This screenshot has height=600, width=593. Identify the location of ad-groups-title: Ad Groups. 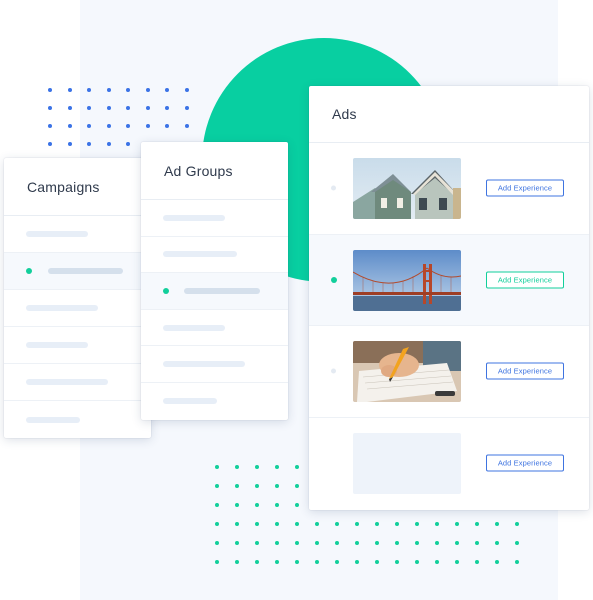
(214, 171).